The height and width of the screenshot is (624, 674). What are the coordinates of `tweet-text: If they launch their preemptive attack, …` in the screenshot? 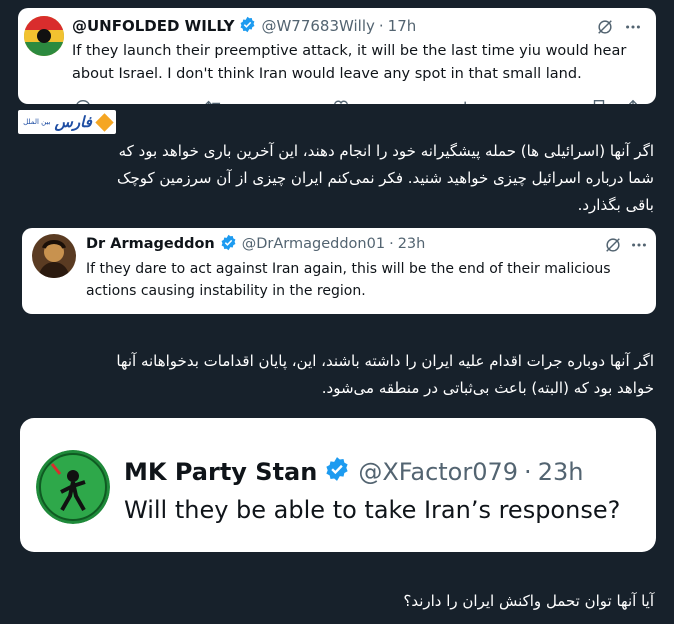 It's located at (349, 63).